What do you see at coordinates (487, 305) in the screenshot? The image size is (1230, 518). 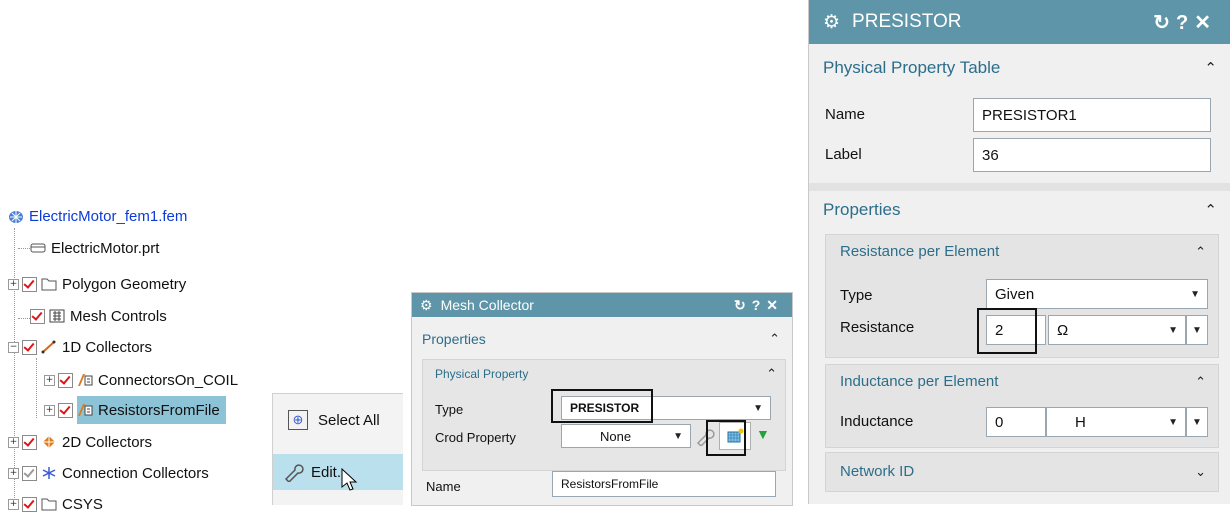 I see `dialog-title: Mesh Collector` at bounding box center [487, 305].